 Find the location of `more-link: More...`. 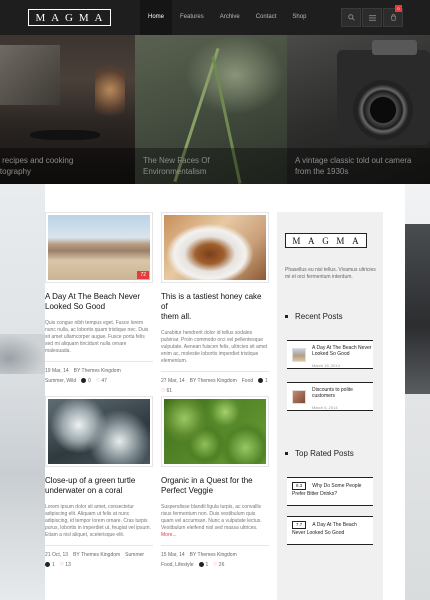

more-link: More... is located at coordinates (169, 535).